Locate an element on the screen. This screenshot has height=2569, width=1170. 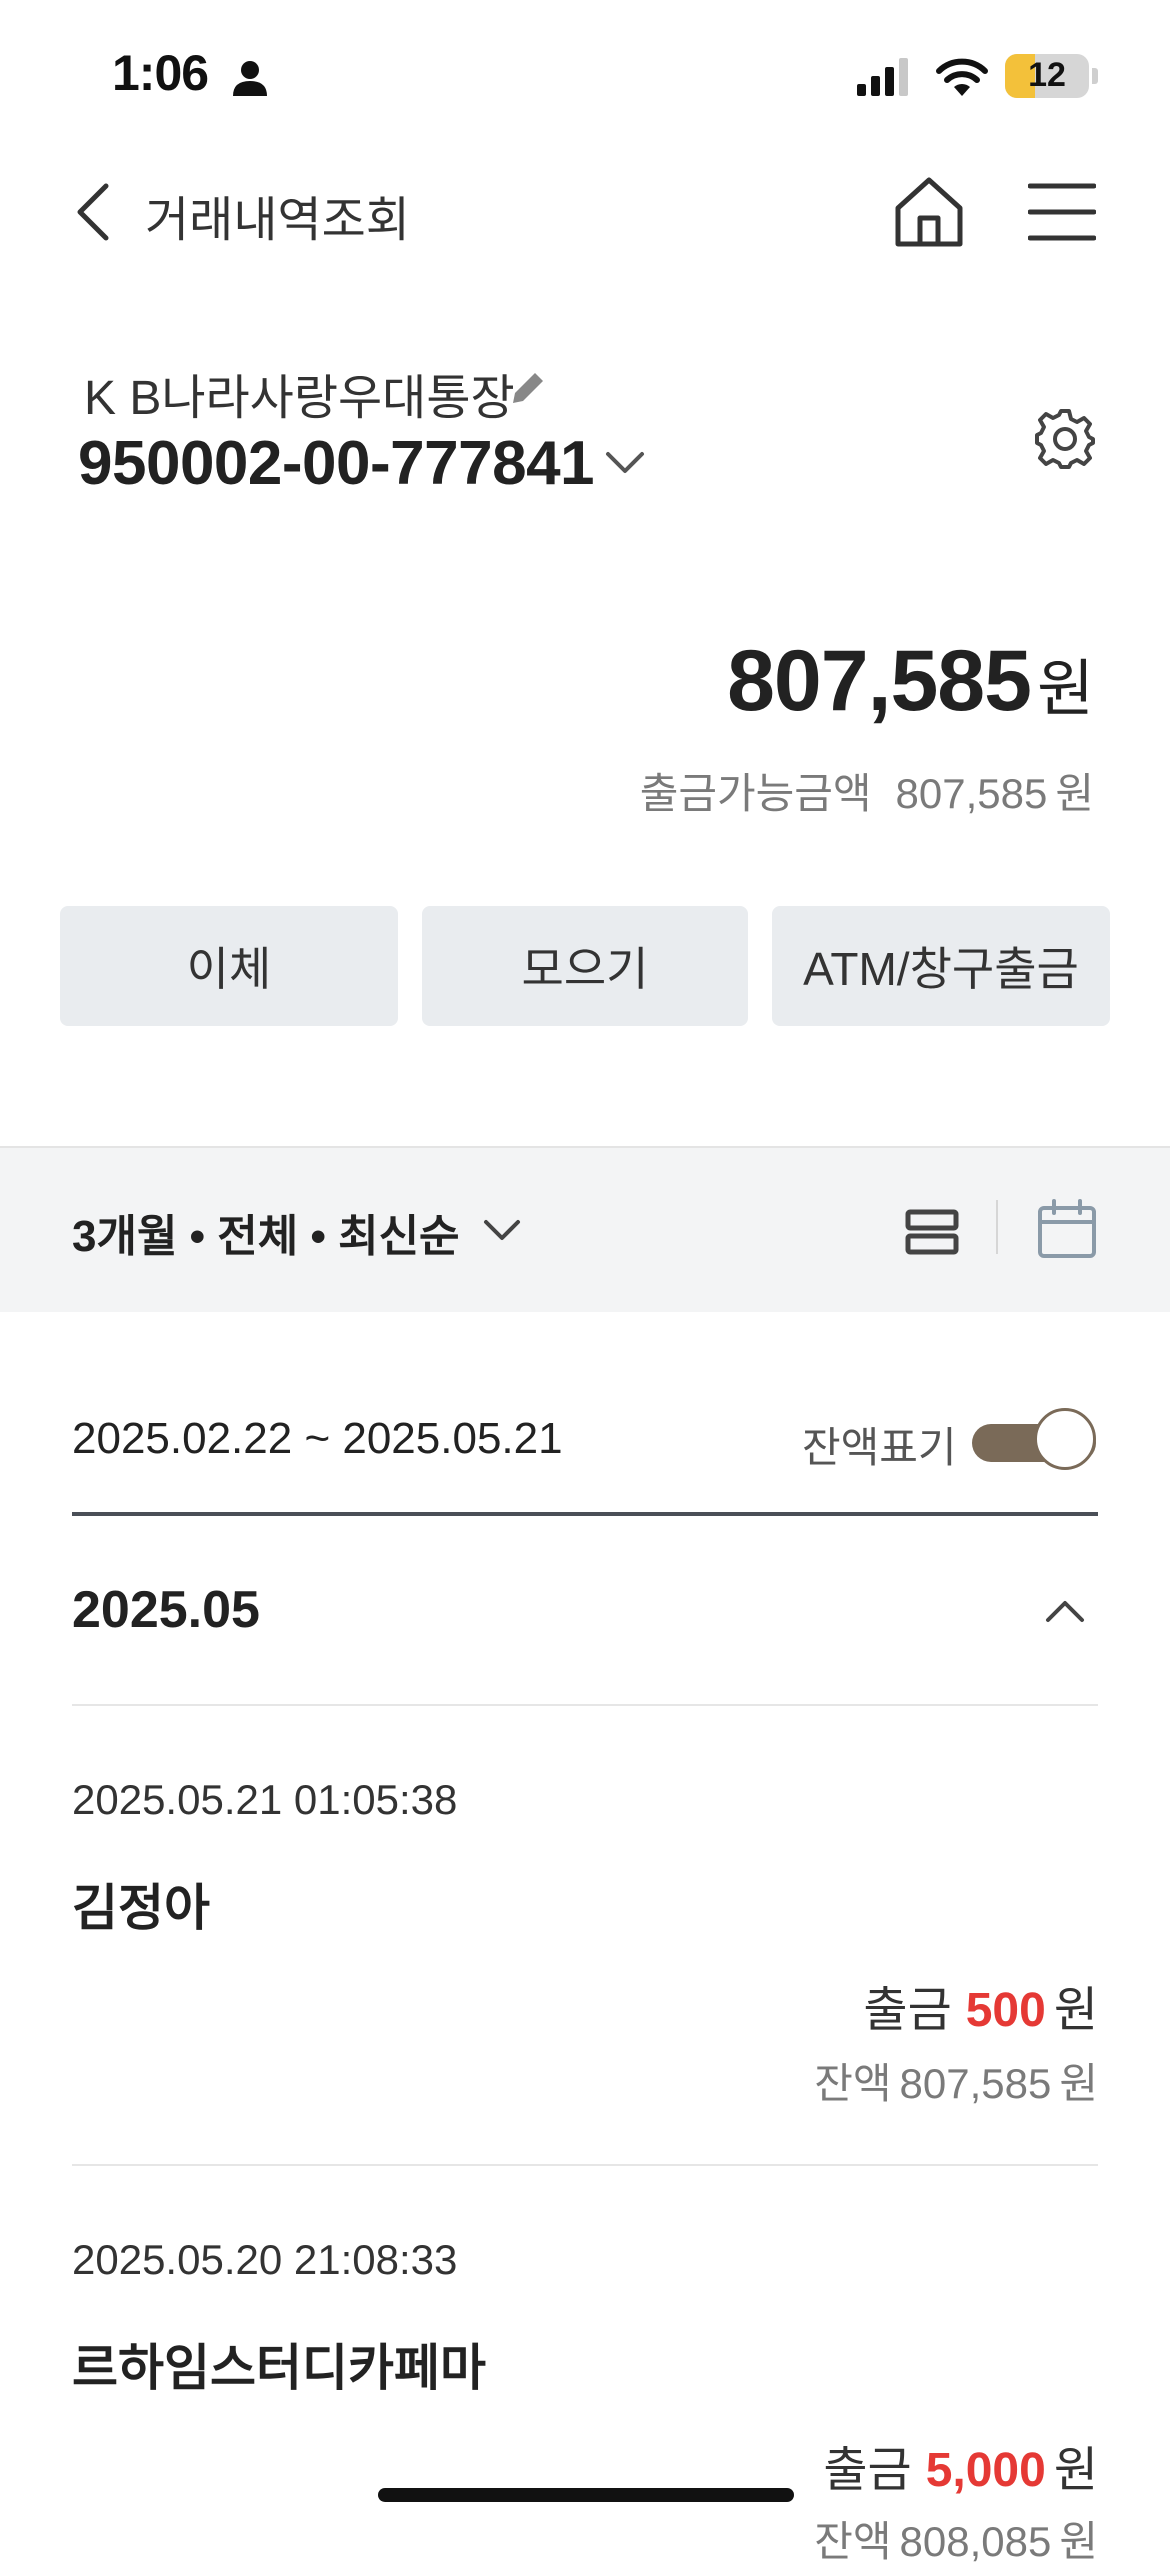
balance-unit: 원 is located at coordinates (1065, 689).